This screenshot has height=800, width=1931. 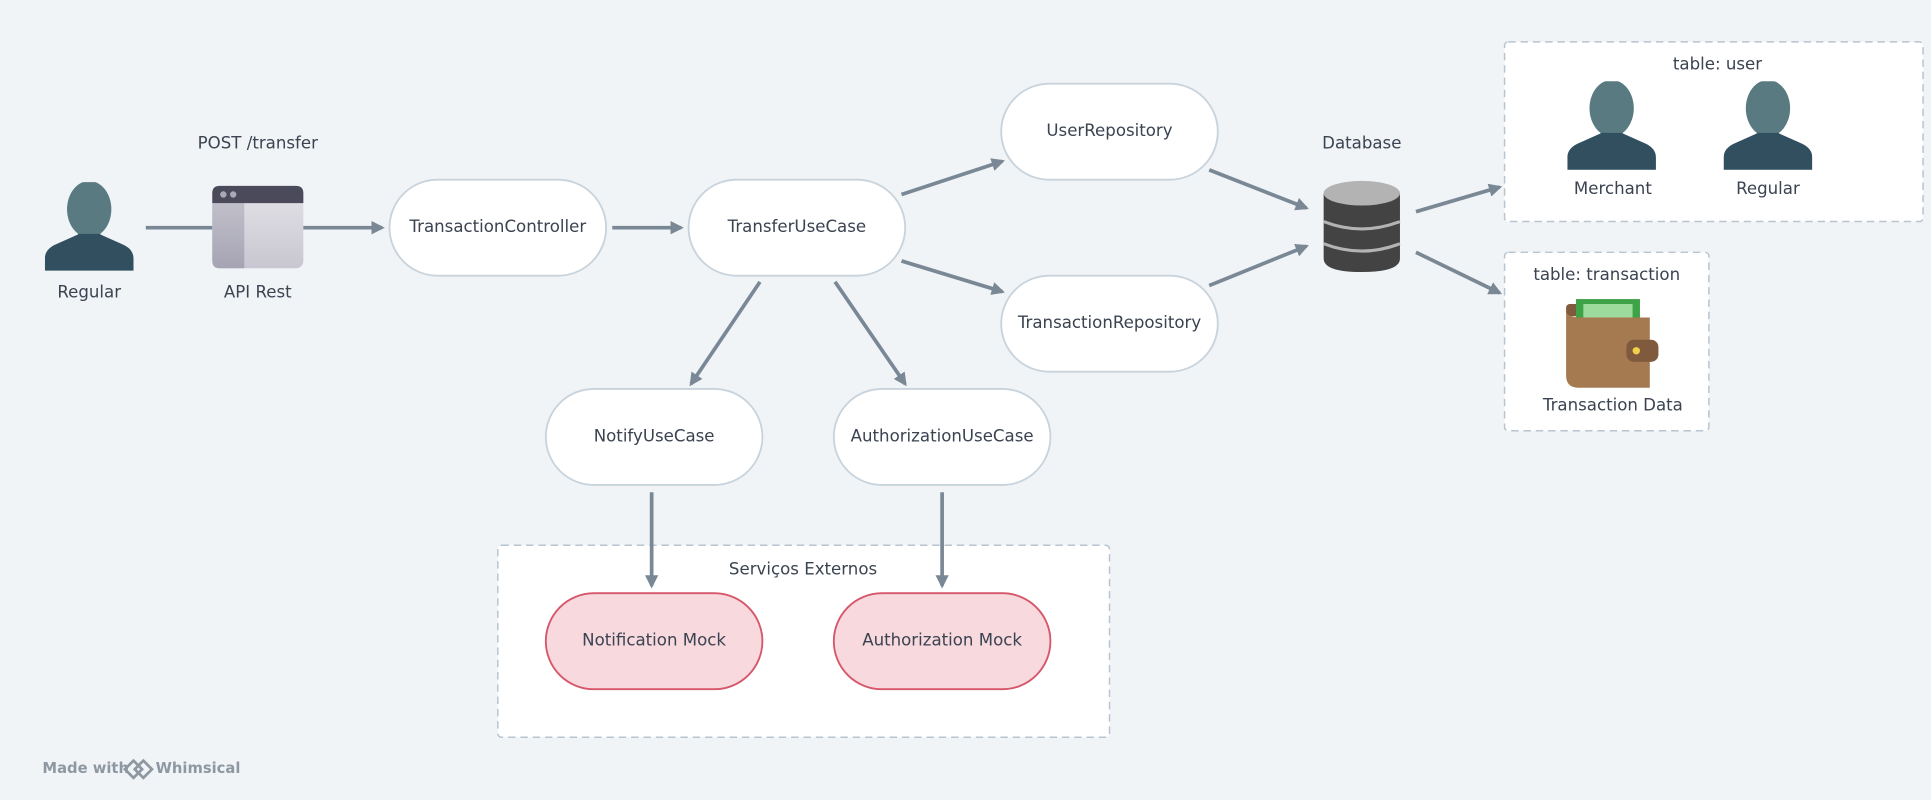 I want to click on arrow-transfer-to-notify, so click(x=725, y=333).